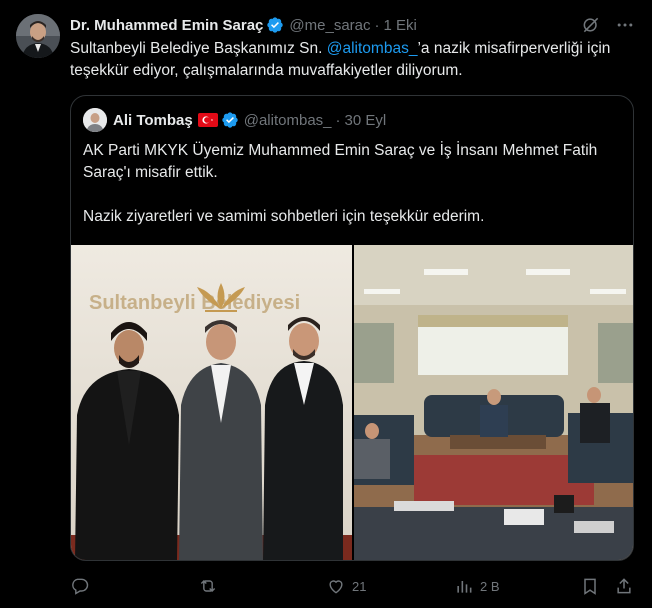 This screenshot has width=652, height=608. I want to click on share-button, so click(624, 586).